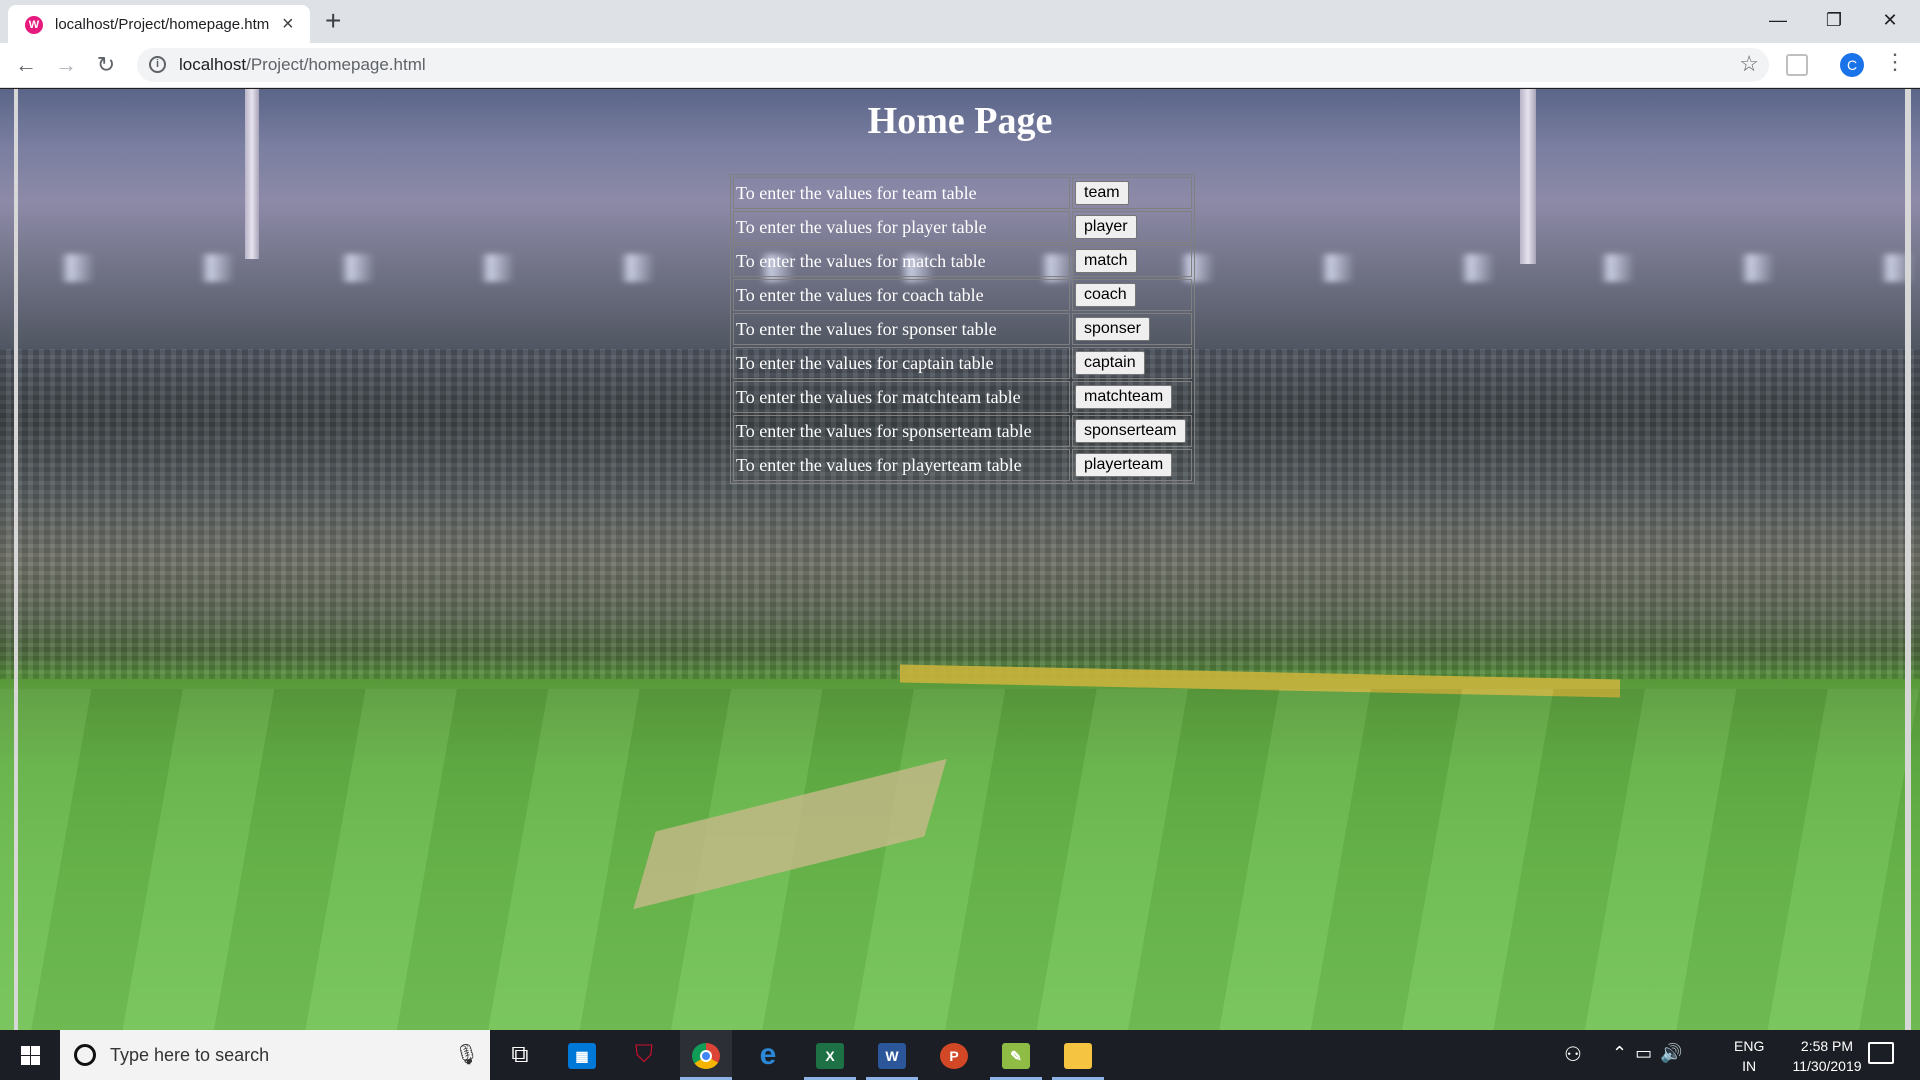 This screenshot has width=1920, height=1080. Describe the element at coordinates (106, 65) in the screenshot. I see `reload-icon: ↻` at that location.